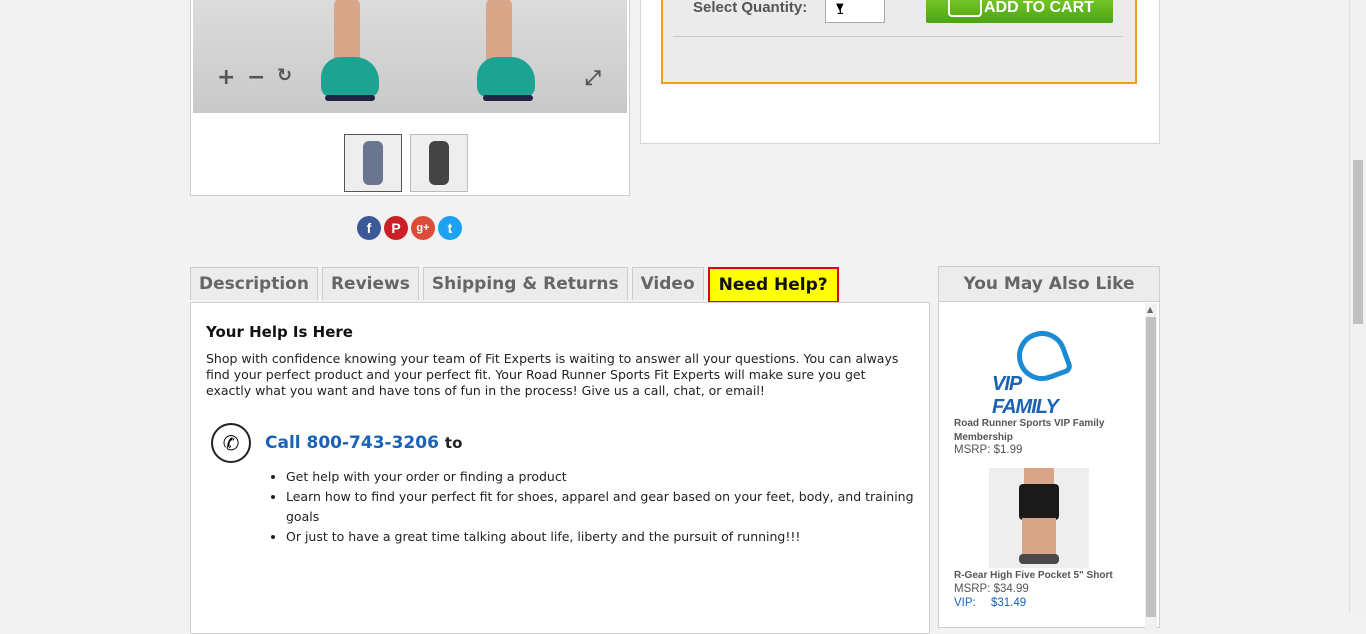  Describe the element at coordinates (1358, 242) in the screenshot. I see `page-scroll-thumb` at that location.